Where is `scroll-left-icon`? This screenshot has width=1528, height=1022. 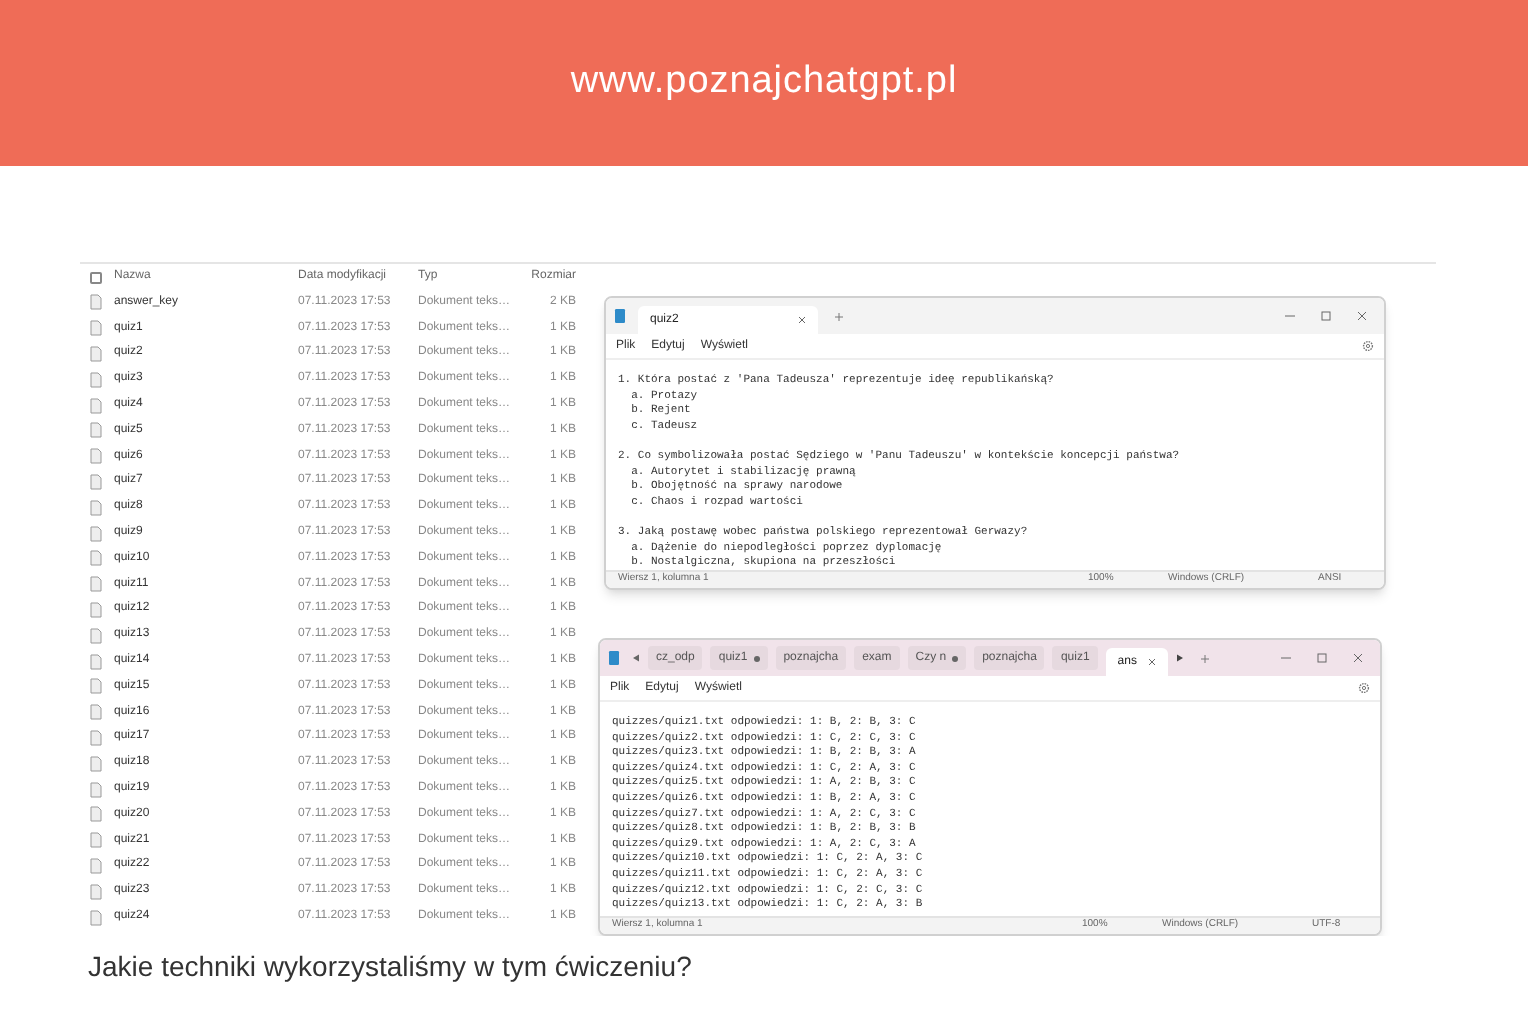 scroll-left-icon is located at coordinates (636, 658).